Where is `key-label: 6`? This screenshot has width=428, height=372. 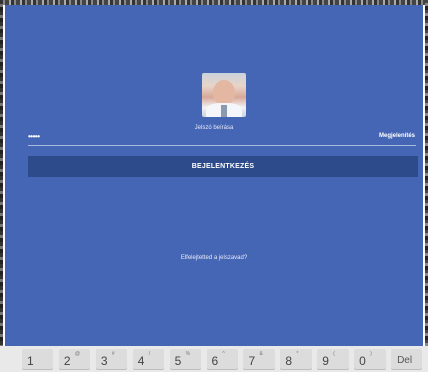 key-label: 6 is located at coordinates (215, 361).